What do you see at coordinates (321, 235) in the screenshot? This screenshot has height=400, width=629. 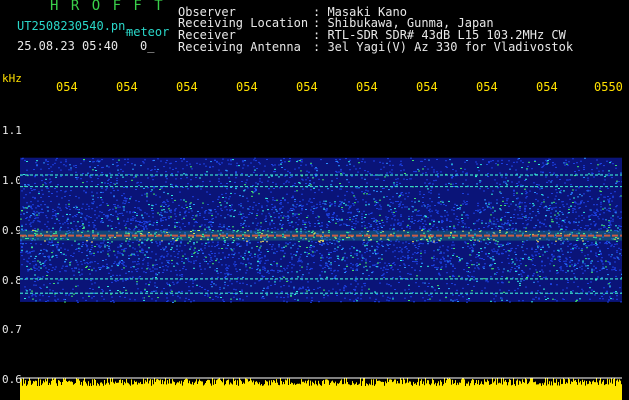 I see `carrier-halo` at bounding box center [321, 235].